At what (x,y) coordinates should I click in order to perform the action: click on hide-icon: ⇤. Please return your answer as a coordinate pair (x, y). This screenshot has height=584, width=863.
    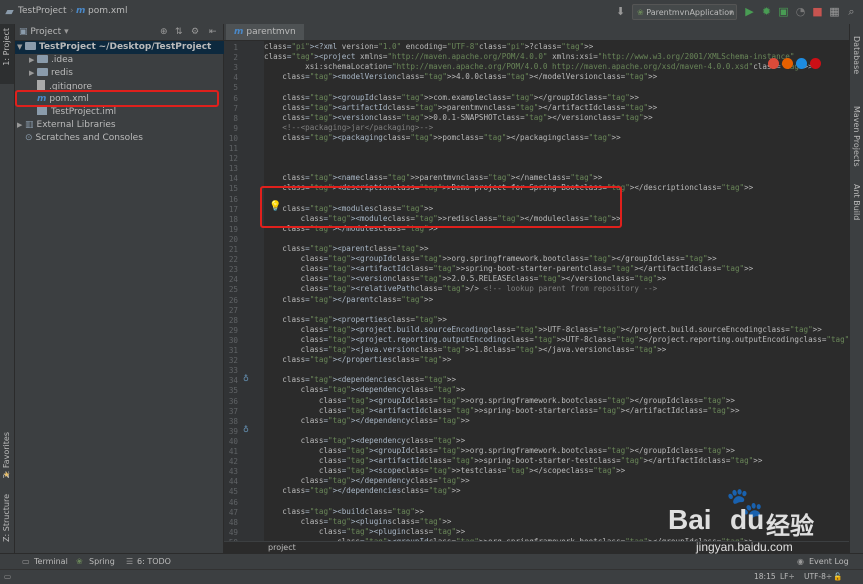
    Looking at the image, I should click on (213, 32).